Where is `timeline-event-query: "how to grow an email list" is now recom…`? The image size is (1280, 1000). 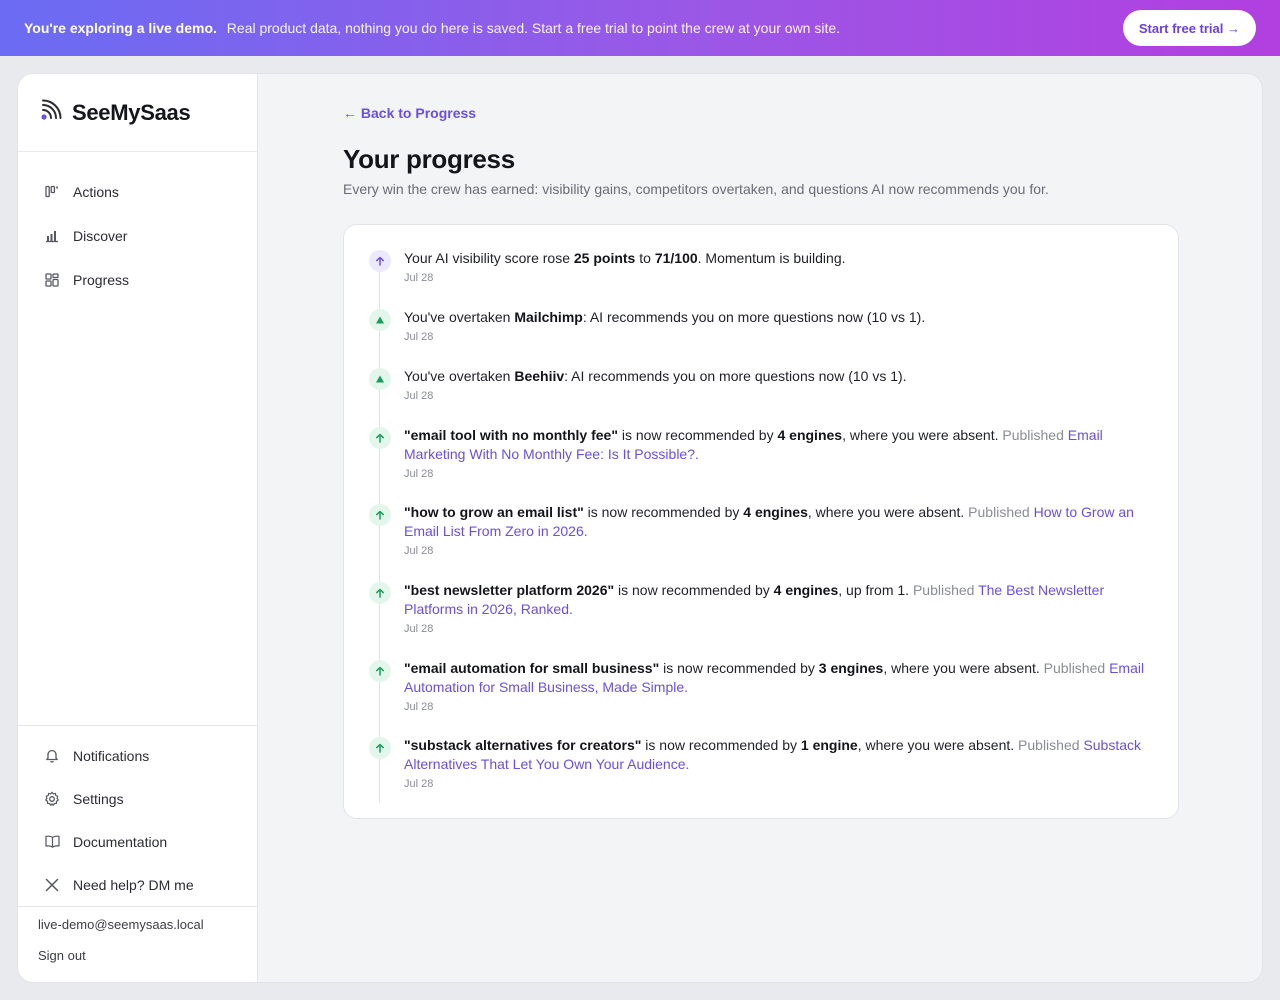
timeline-event-query: "how to grow an email list" is now recom… is located at coordinates (763, 542).